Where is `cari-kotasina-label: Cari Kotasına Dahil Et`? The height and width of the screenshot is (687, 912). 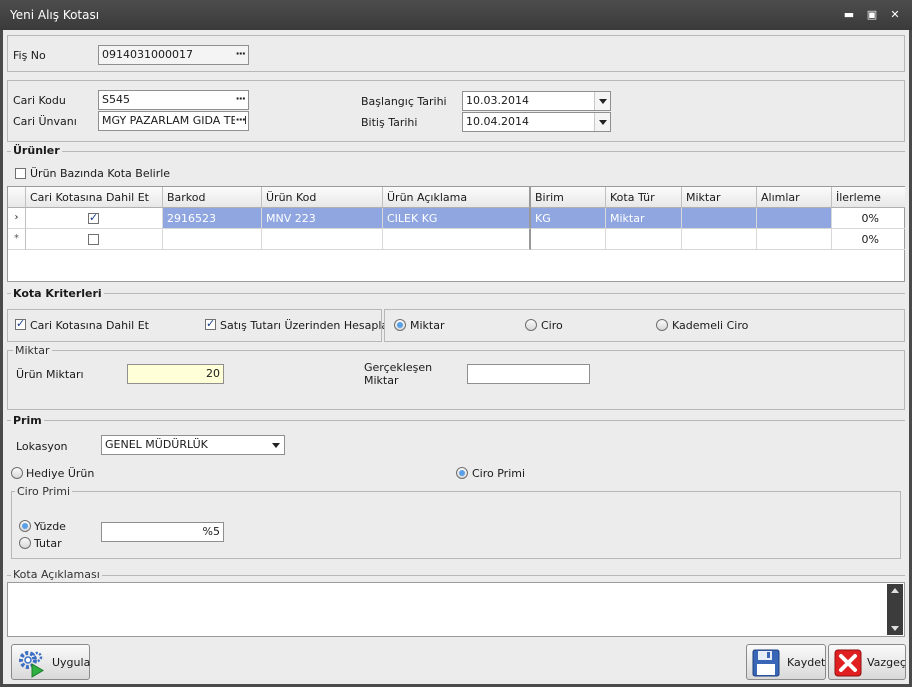 cari-kotasina-label: Cari Kotasına Dahil Et is located at coordinates (89, 325).